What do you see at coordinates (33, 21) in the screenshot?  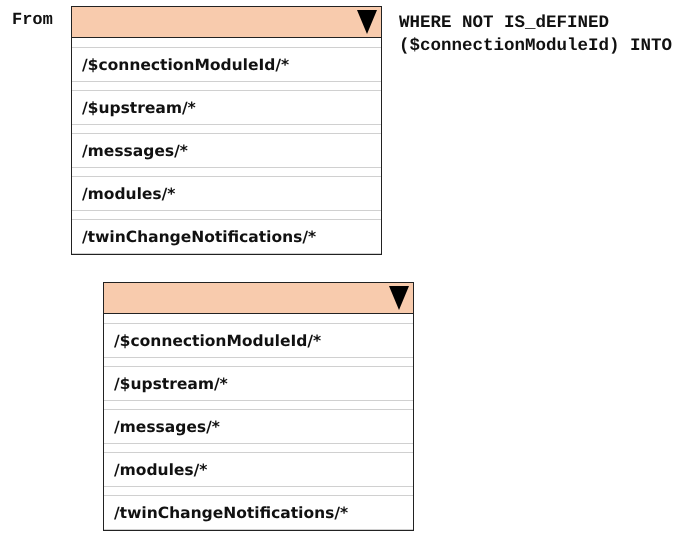 I see `from-label: From` at bounding box center [33, 21].